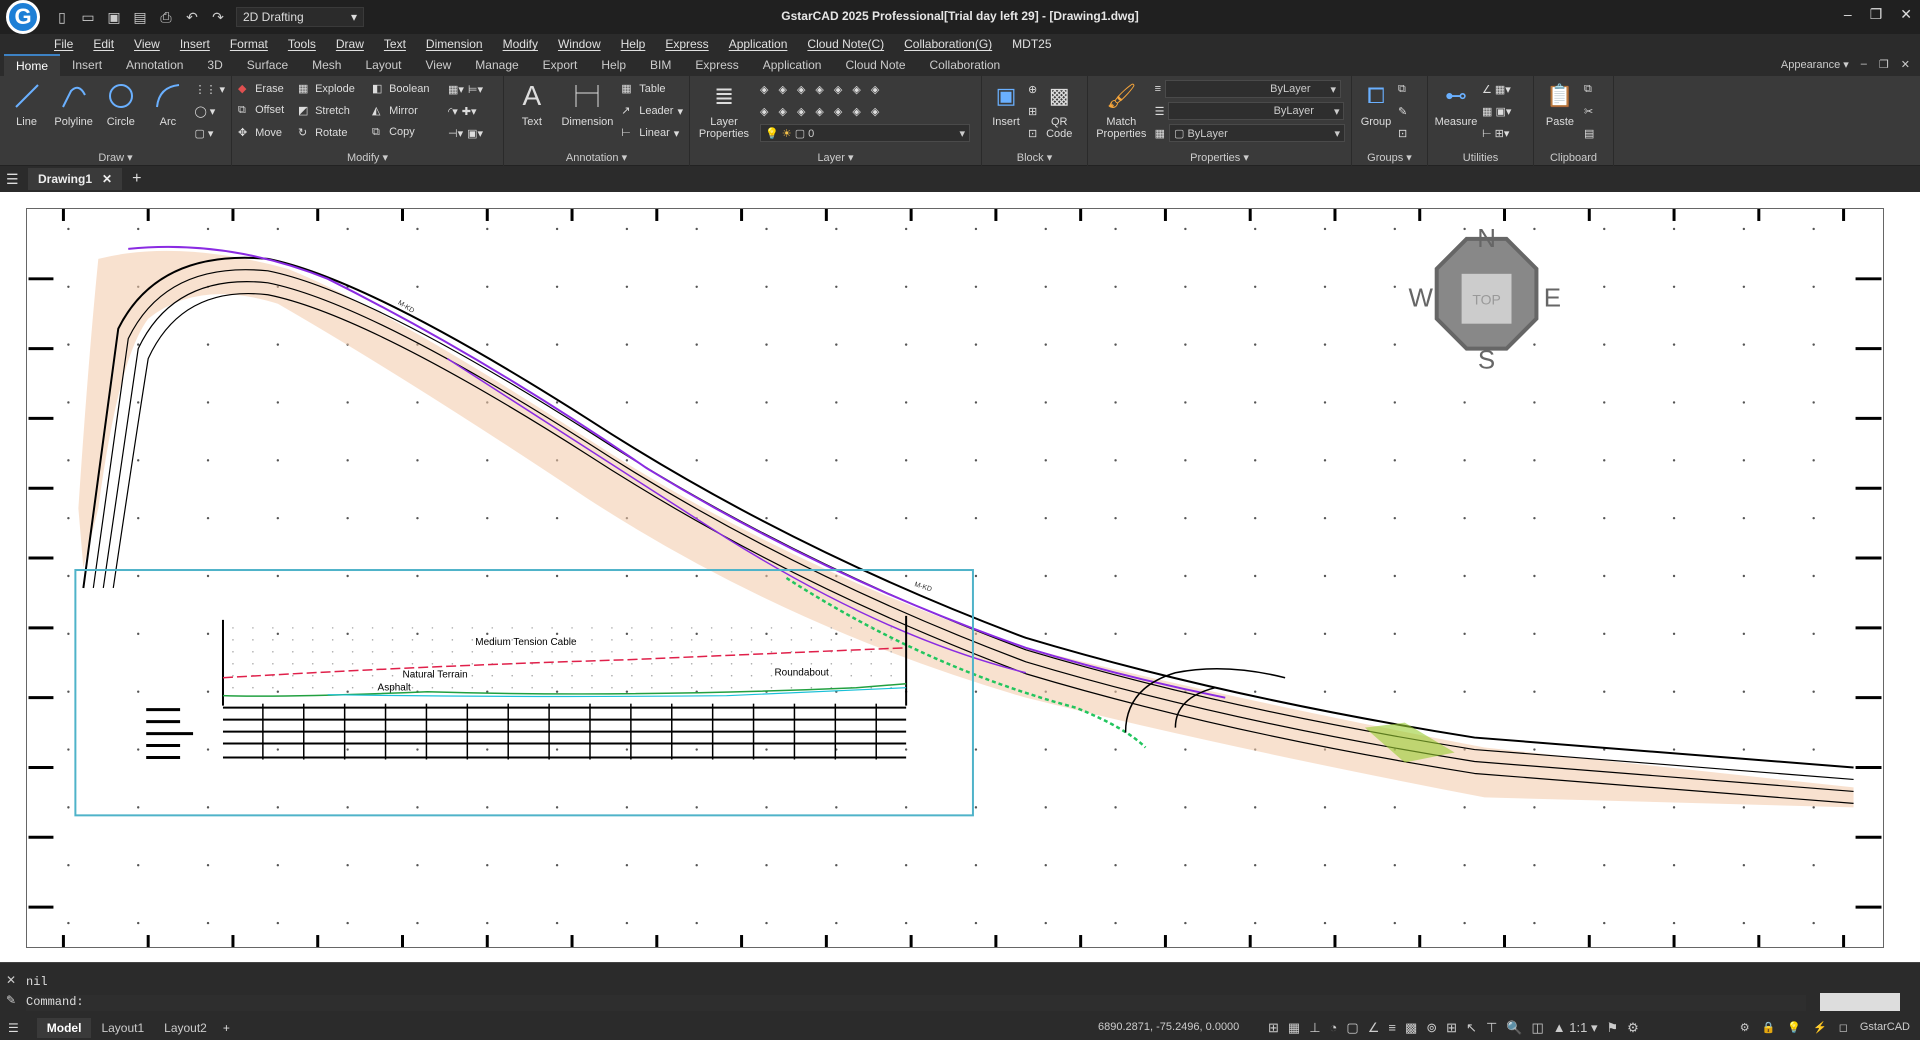 Image resolution: width=1920 pixels, height=1040 pixels. I want to click on match-properties-button: 🖌 Match Properties, so click(1121, 111).